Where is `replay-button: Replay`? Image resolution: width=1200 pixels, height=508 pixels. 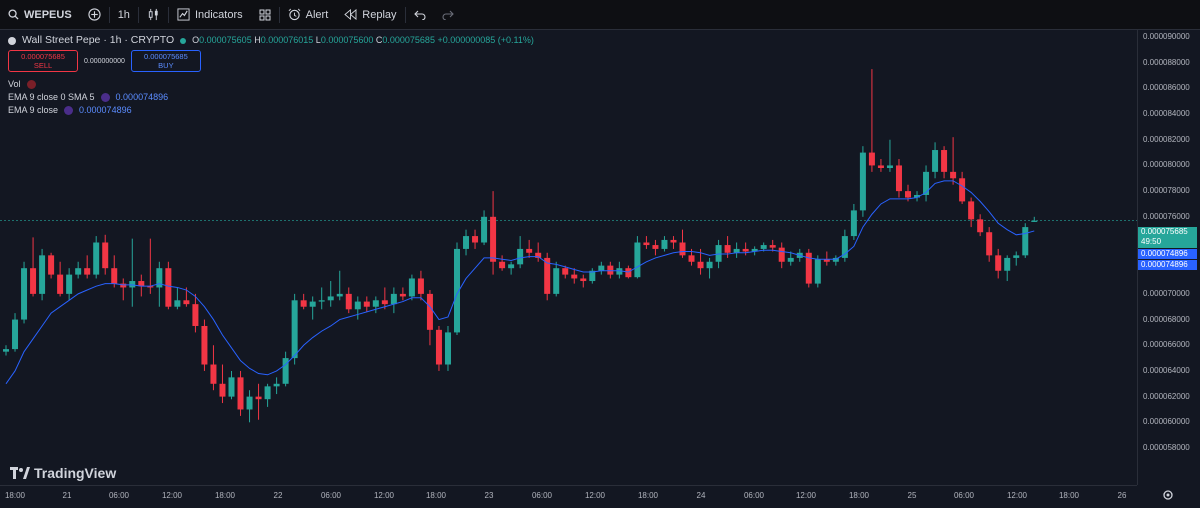
replay-button: Replay is located at coordinates (370, 14).